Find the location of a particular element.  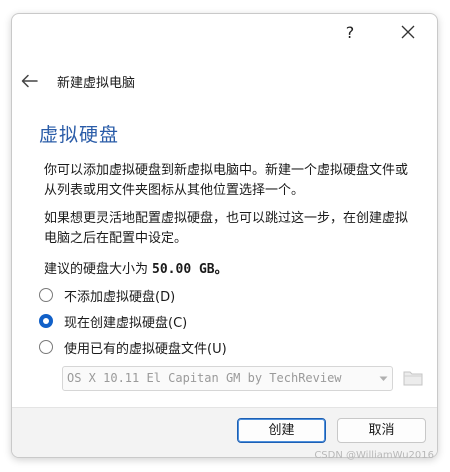

close-button is located at coordinates (408, 33).